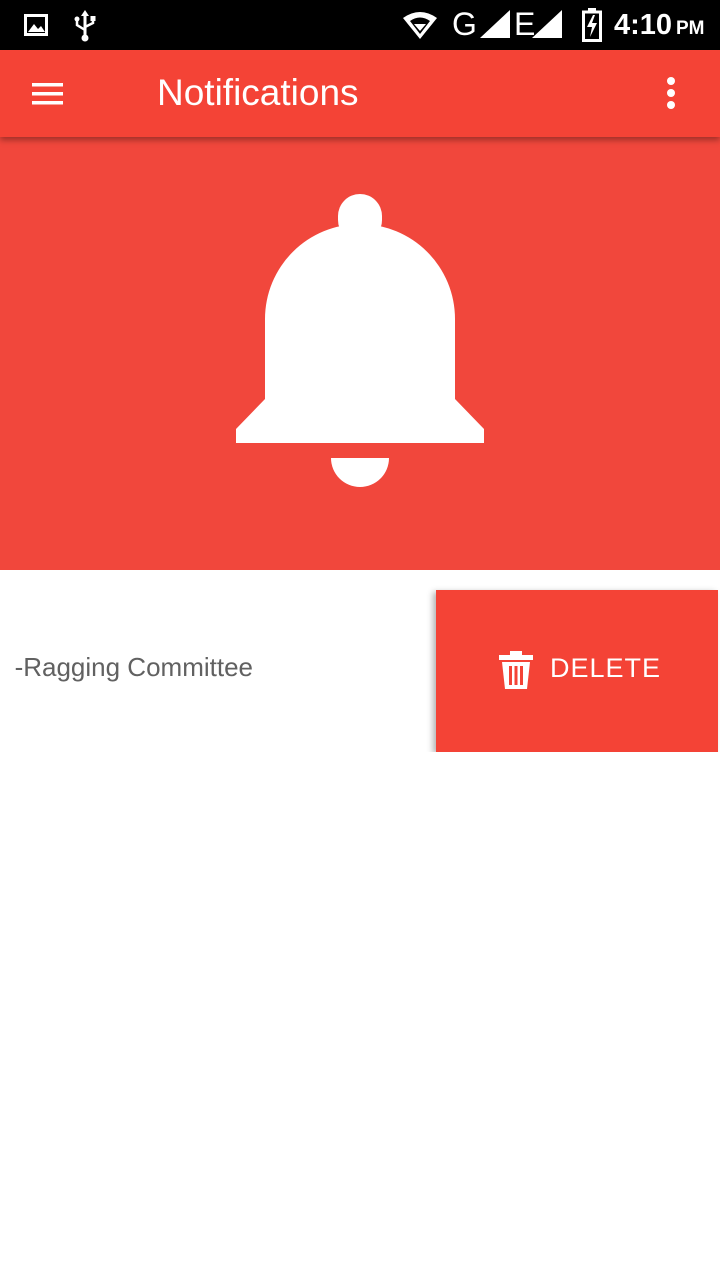 The width and height of the screenshot is (720, 1280). I want to click on clock-ampm: PM, so click(690, 28).